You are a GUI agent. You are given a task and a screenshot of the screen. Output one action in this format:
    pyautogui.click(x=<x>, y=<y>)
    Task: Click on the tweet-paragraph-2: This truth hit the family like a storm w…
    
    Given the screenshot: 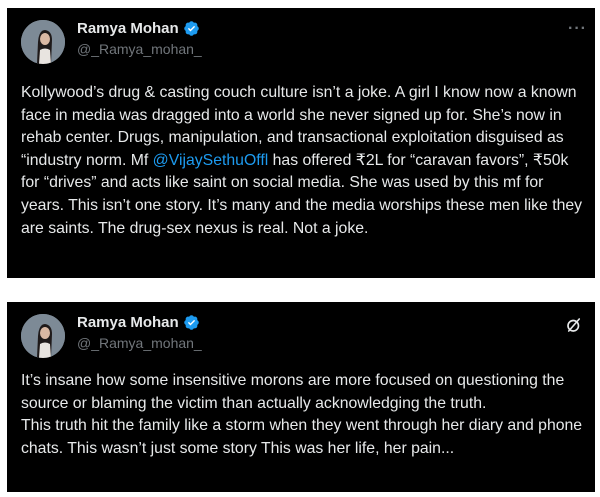 What is the action you would take?
    pyautogui.click(x=302, y=437)
    